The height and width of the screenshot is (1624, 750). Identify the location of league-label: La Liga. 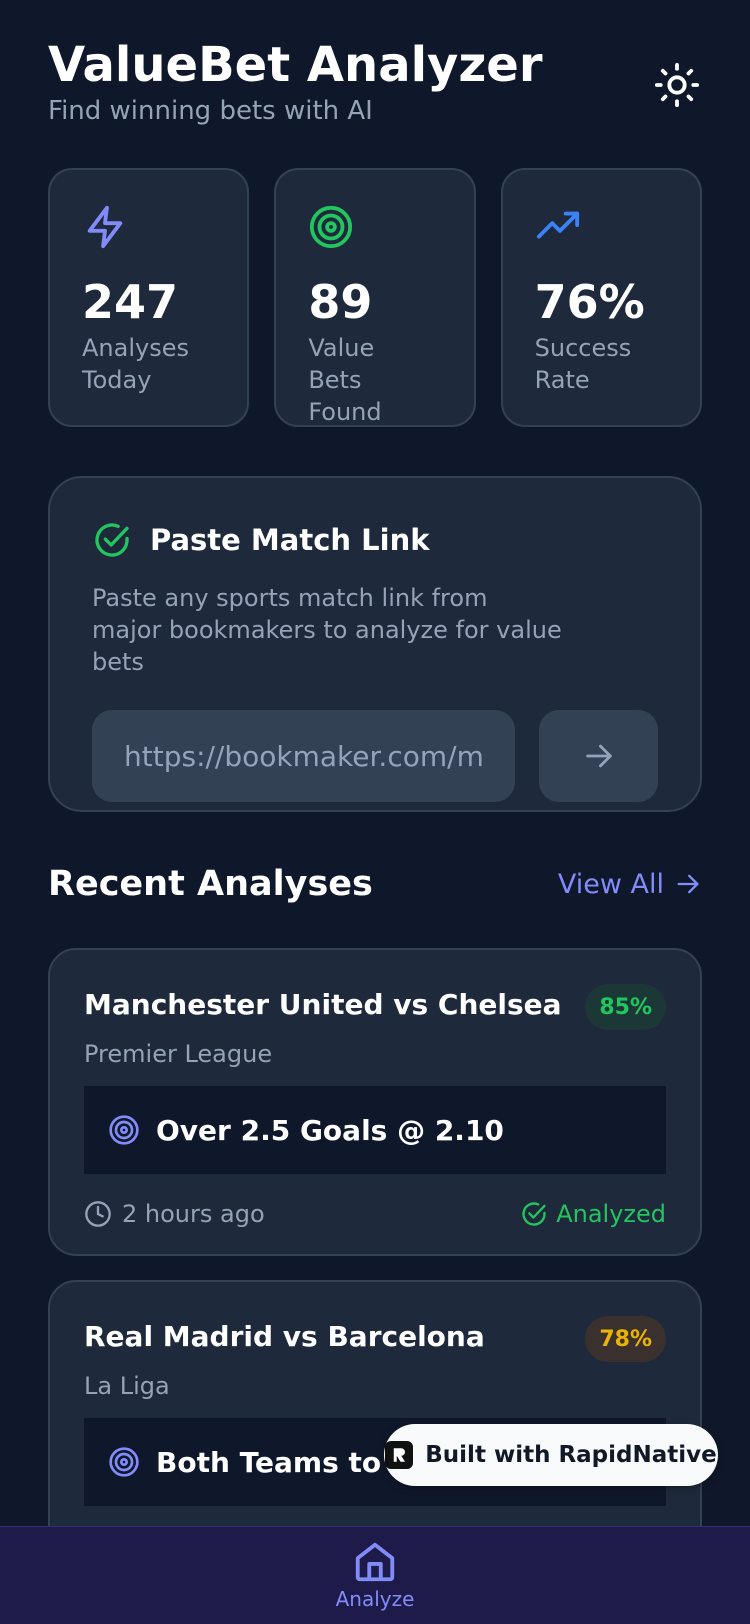
(127, 1386).